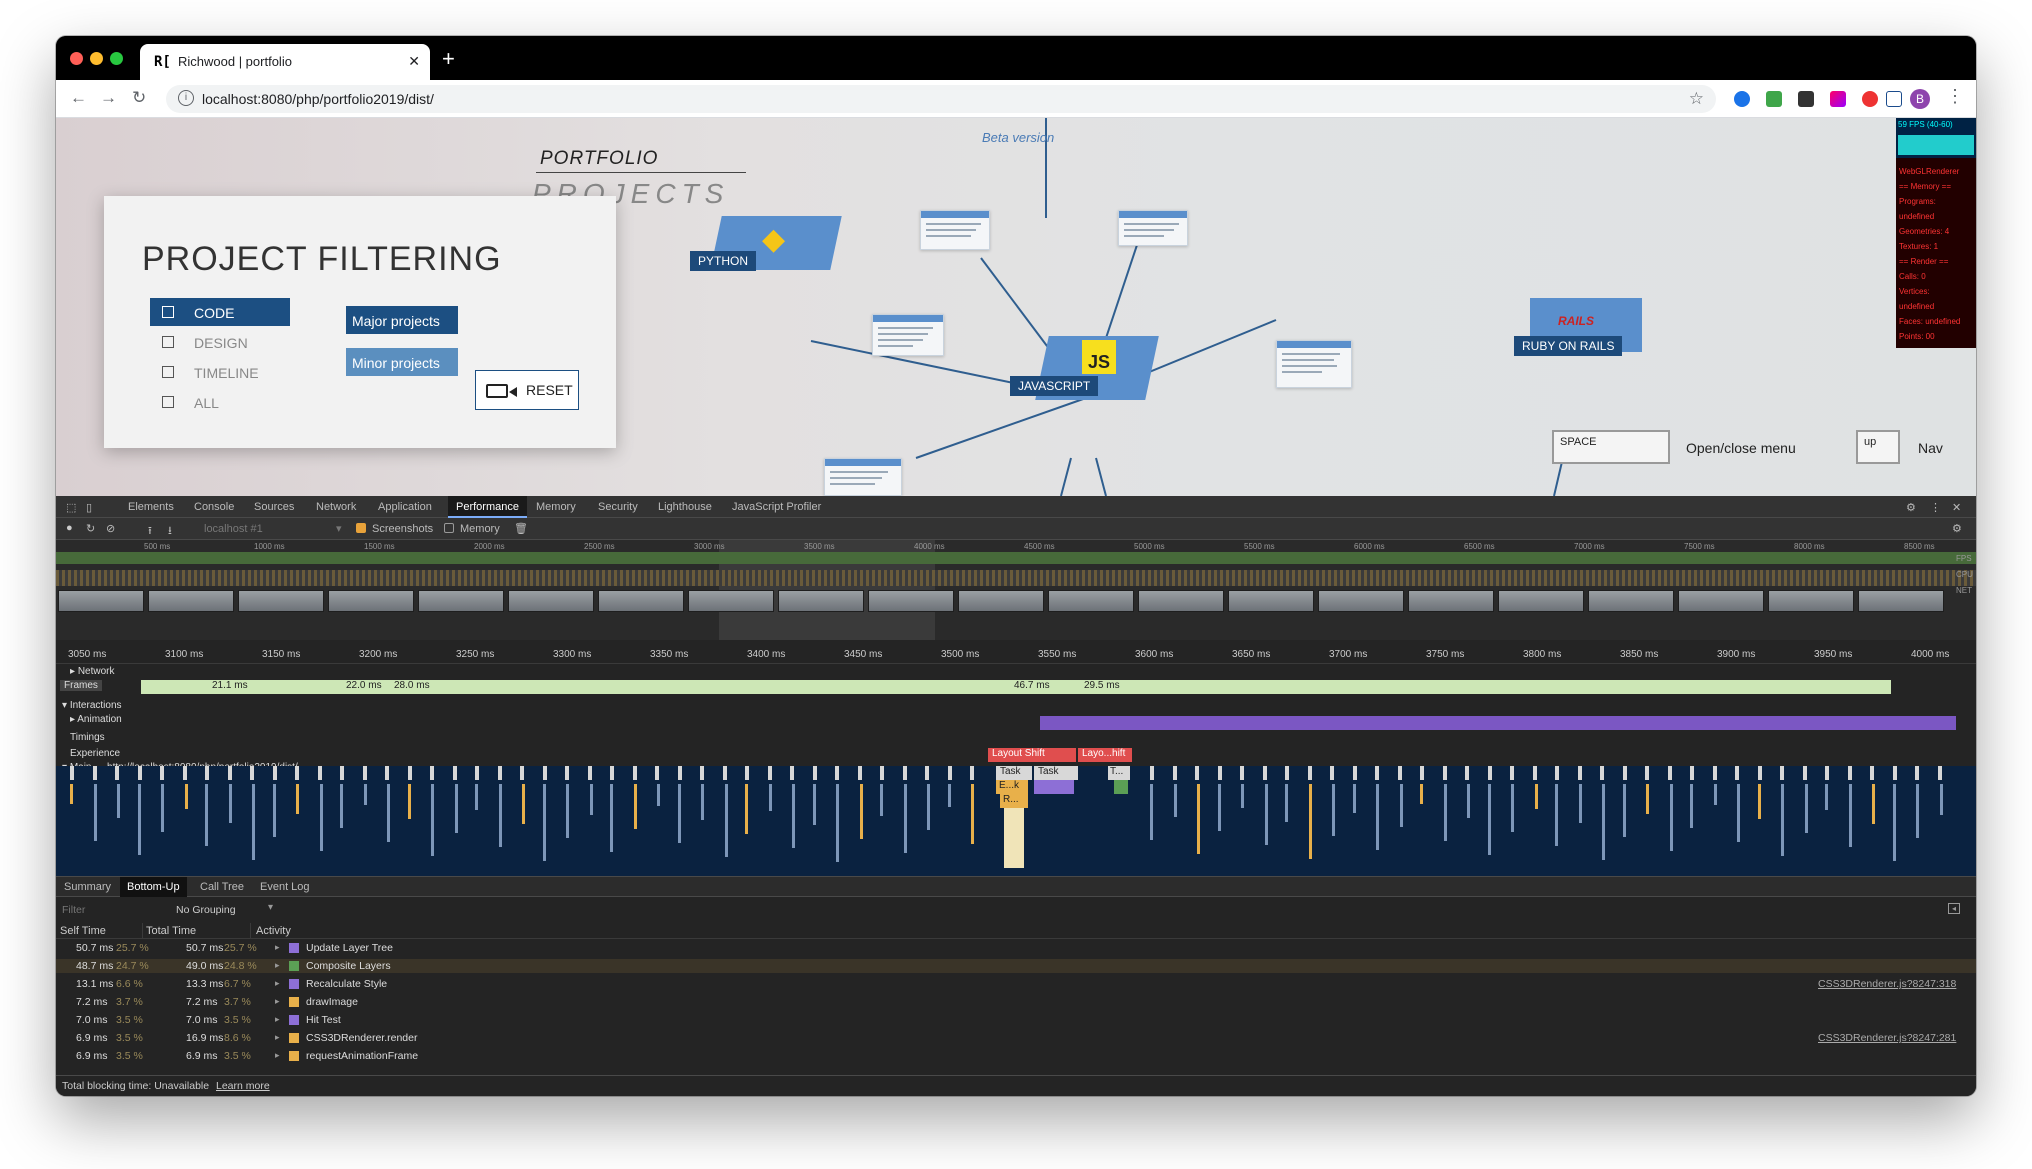 This screenshot has height=1169, width=2032. Describe the element at coordinates (186, 98) in the screenshot. I see `info-icon: i` at that location.